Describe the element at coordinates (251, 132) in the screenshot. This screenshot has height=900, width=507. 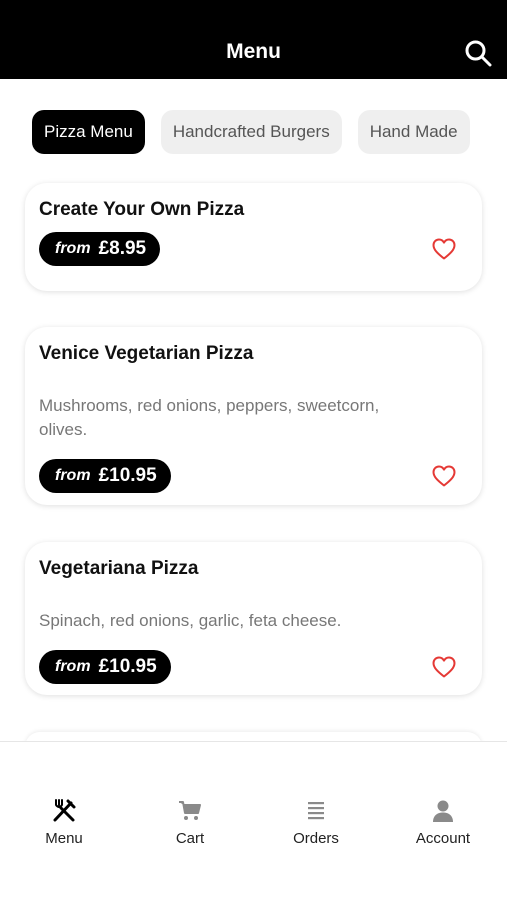
I see `tab-handcrafted-burgers: Handcrafted Burgers` at that location.